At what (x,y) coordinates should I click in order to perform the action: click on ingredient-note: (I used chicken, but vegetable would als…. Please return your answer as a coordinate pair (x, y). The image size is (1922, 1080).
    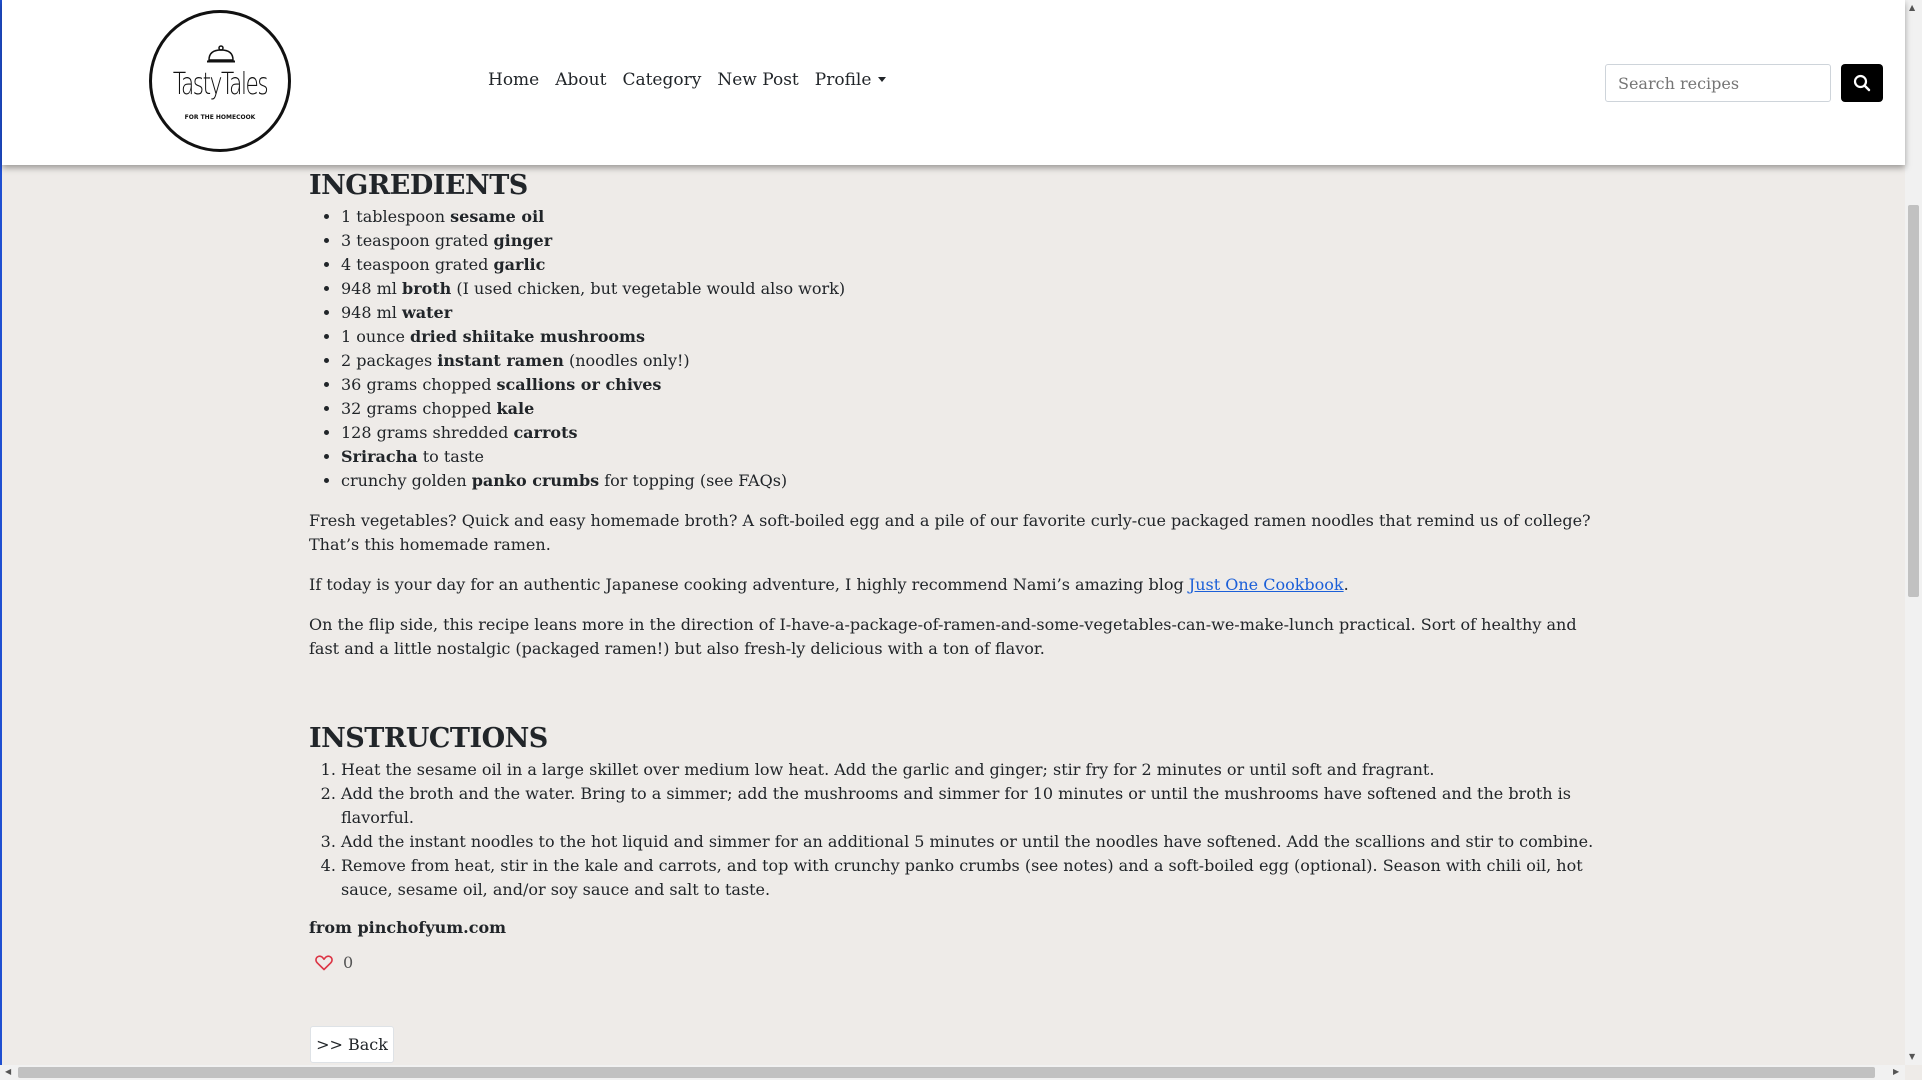
    Looking at the image, I should click on (648, 288).